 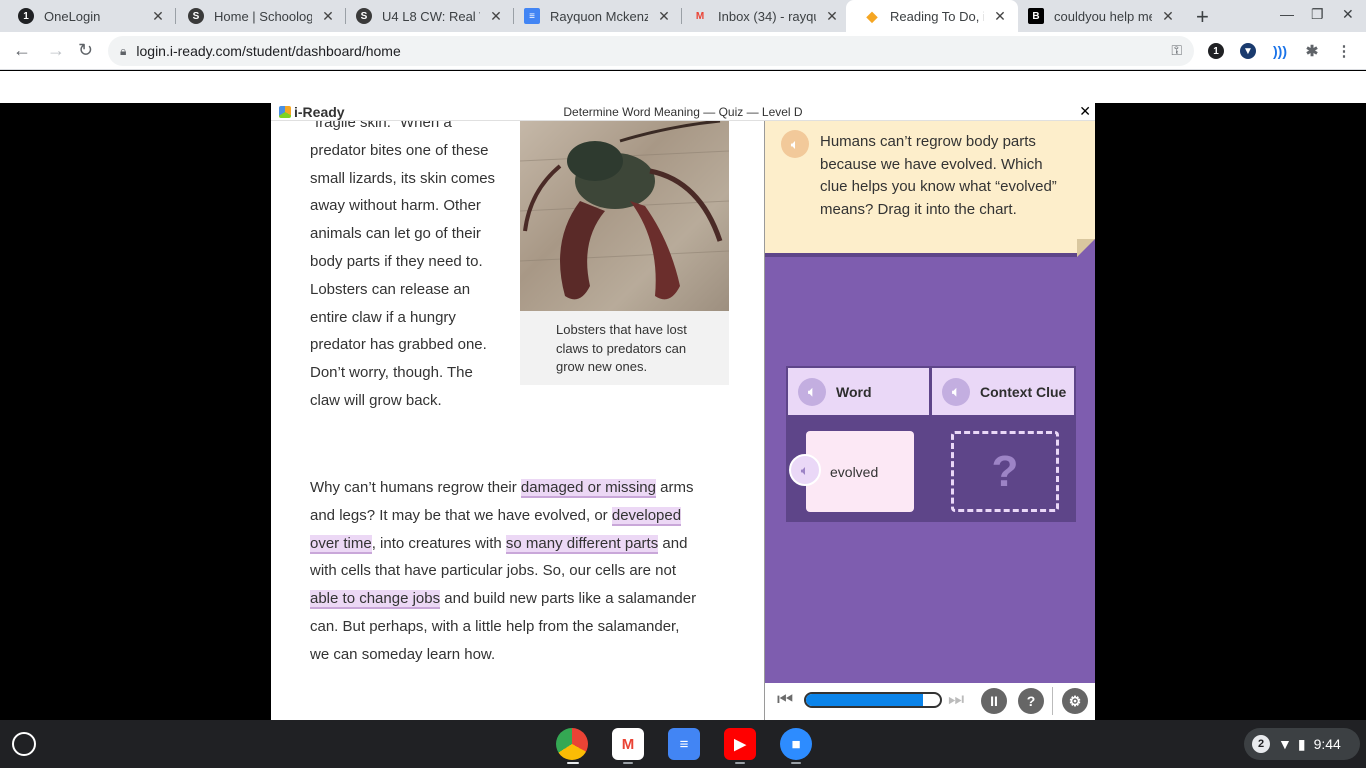 What do you see at coordinates (673, 543) in the screenshot?
I see `text-span: and` at bounding box center [673, 543].